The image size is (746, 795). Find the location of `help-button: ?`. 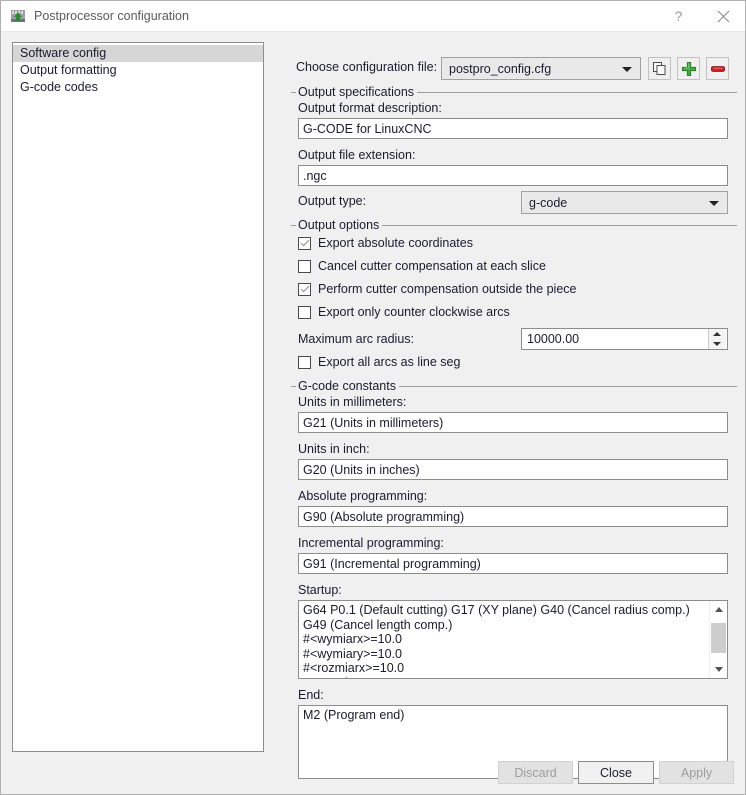

help-button: ? is located at coordinates (678, 16).